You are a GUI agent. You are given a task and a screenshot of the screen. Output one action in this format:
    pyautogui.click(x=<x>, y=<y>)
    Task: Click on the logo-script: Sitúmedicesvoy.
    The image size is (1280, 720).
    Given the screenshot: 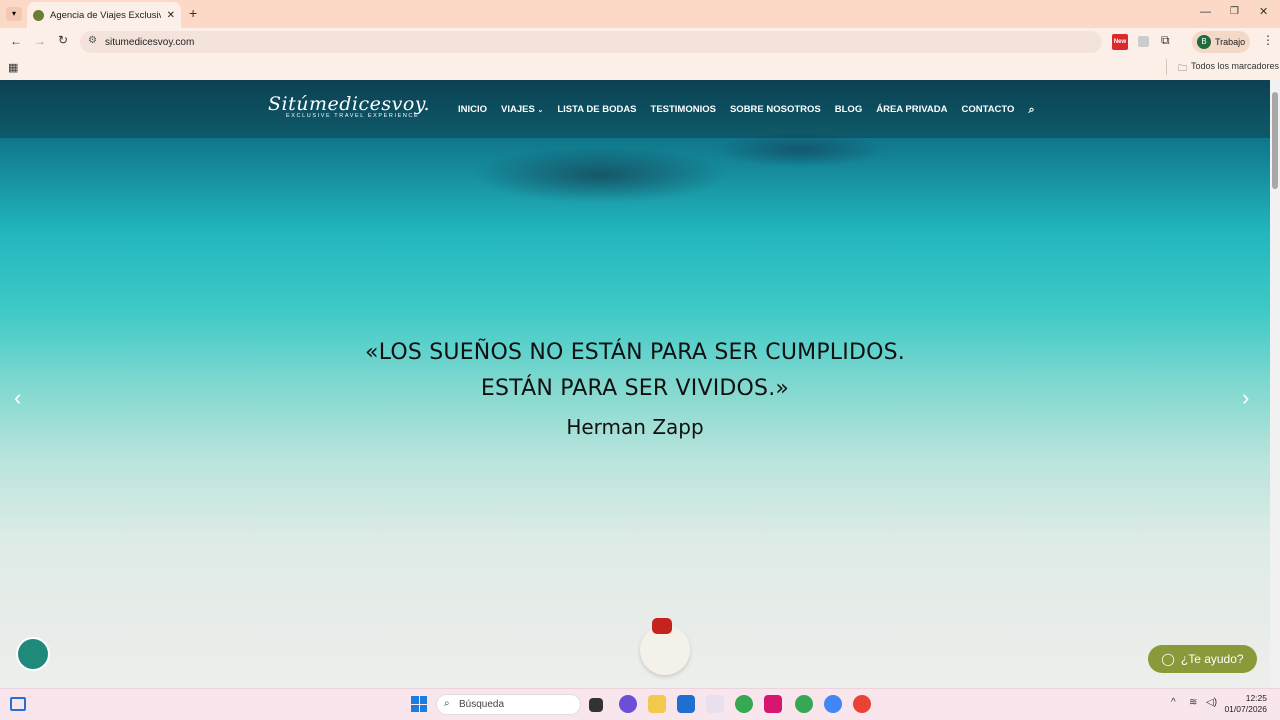 What is the action you would take?
    pyautogui.click(x=349, y=104)
    